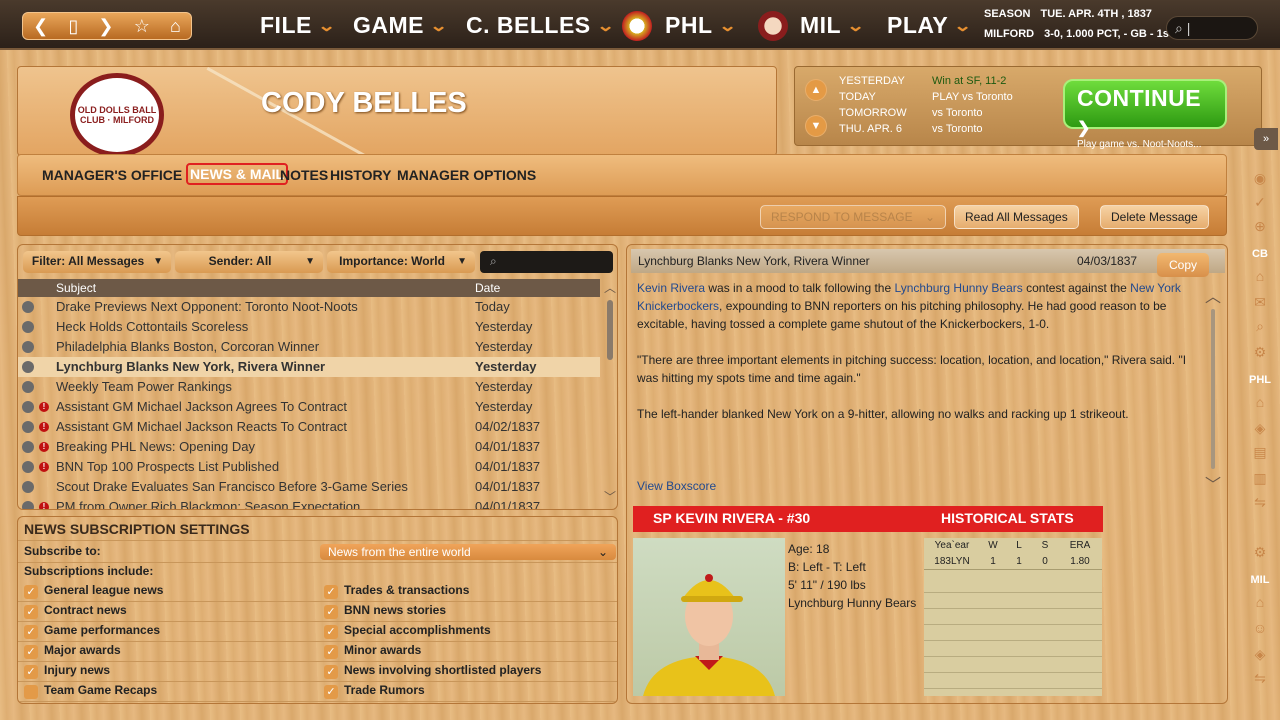  What do you see at coordinates (298, 25) in the screenshot?
I see `menu-file: FILE ⌄` at bounding box center [298, 25].